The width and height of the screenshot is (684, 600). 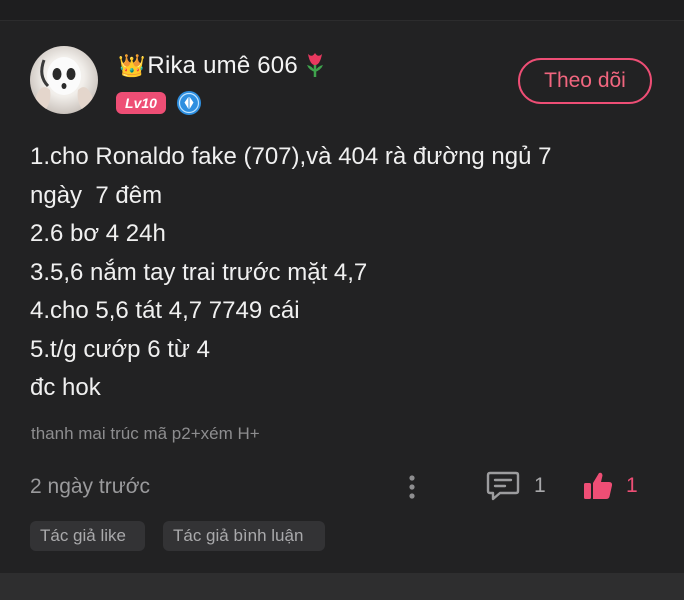 What do you see at coordinates (132, 65) in the screenshot?
I see `crown-icon: 👑` at bounding box center [132, 65].